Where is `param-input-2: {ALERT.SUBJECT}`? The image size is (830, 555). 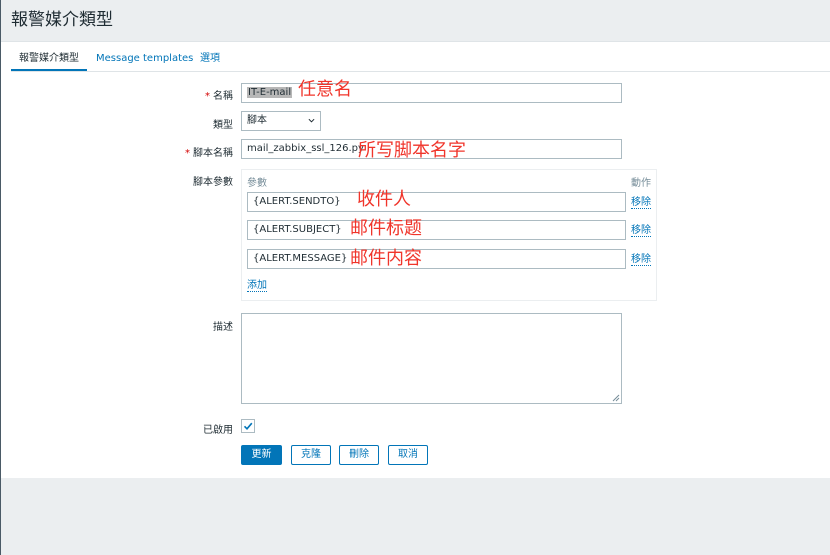
param-input-2: {ALERT.SUBJECT} is located at coordinates (436, 230).